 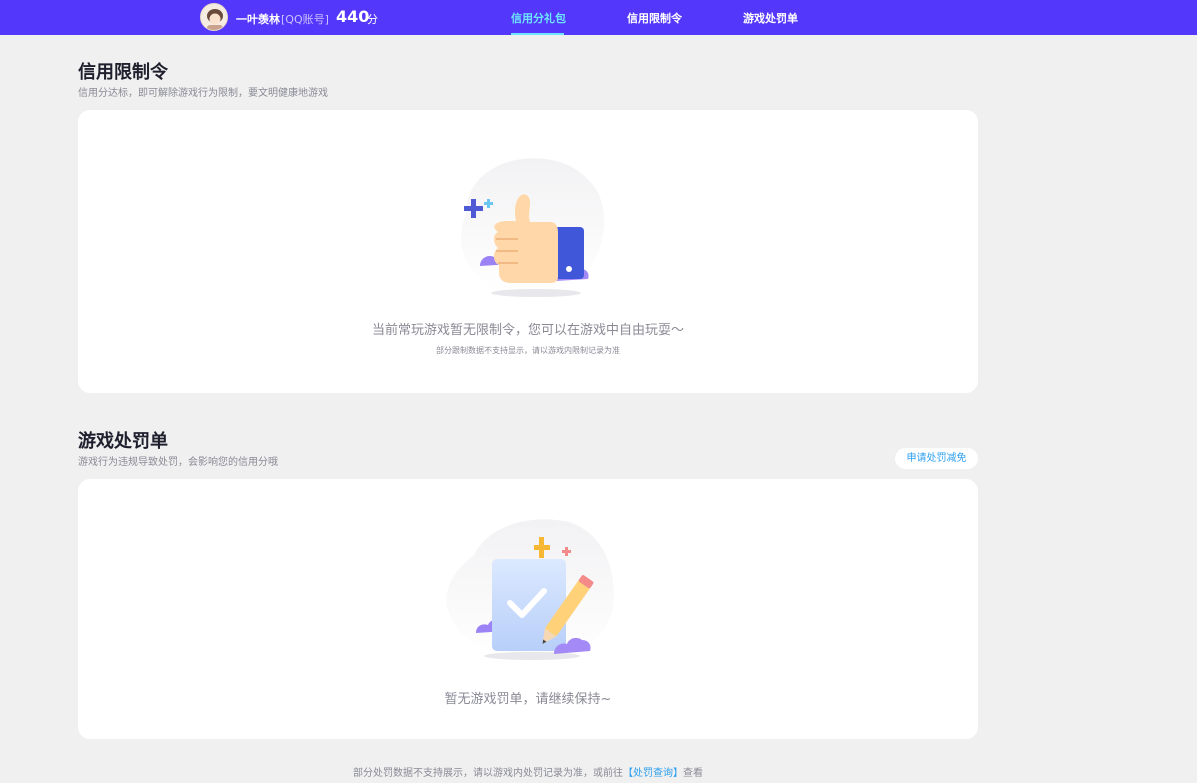 I want to click on username: 一叶羡林, so click(x=258, y=19).